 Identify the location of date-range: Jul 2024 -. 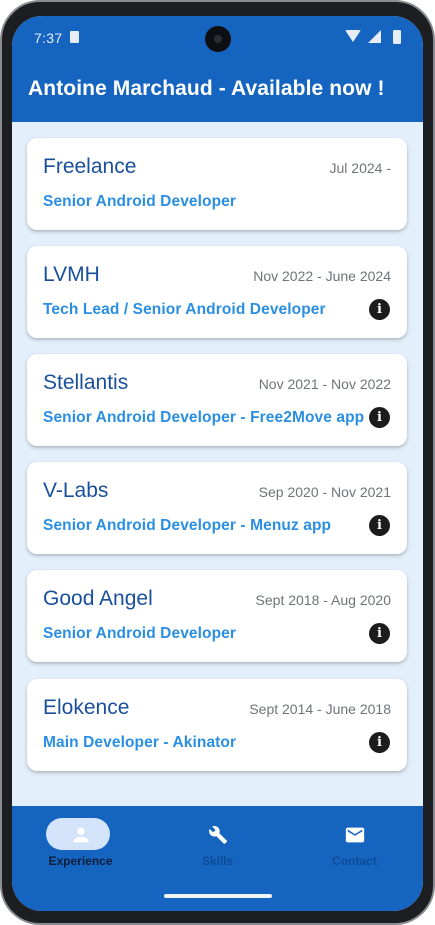
(360, 168).